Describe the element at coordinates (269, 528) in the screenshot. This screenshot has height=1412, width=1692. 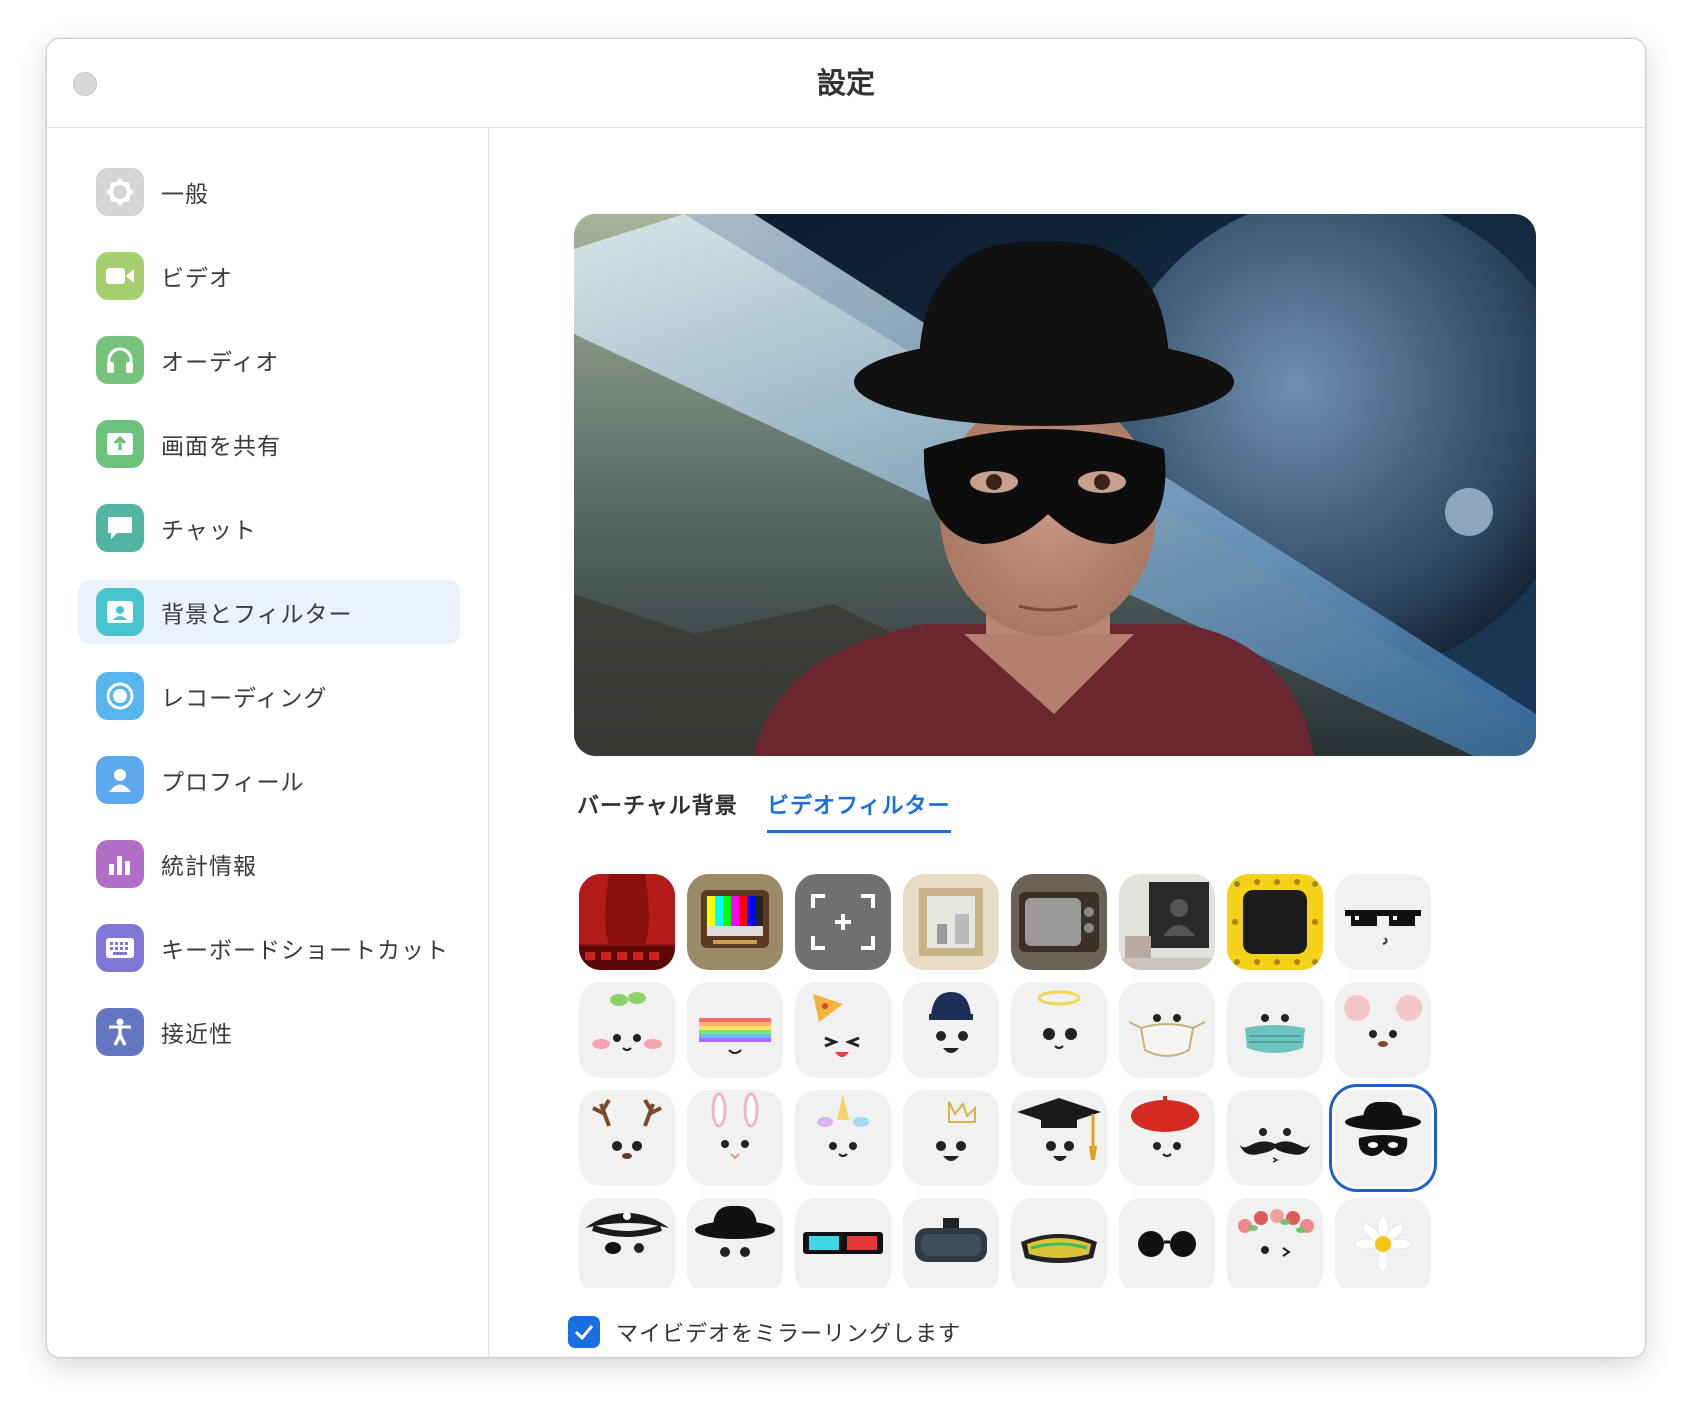
I see `sidebar-item-chat: チャット` at that location.